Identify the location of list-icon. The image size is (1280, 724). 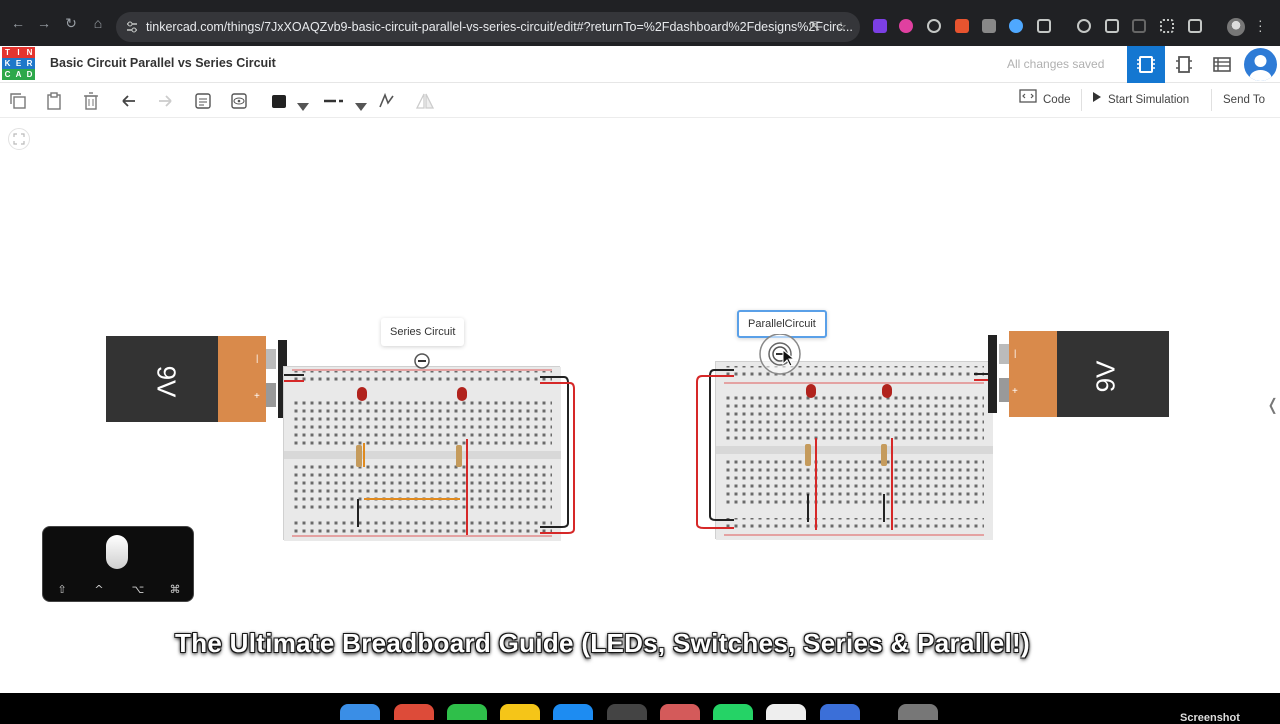
(1222, 64).